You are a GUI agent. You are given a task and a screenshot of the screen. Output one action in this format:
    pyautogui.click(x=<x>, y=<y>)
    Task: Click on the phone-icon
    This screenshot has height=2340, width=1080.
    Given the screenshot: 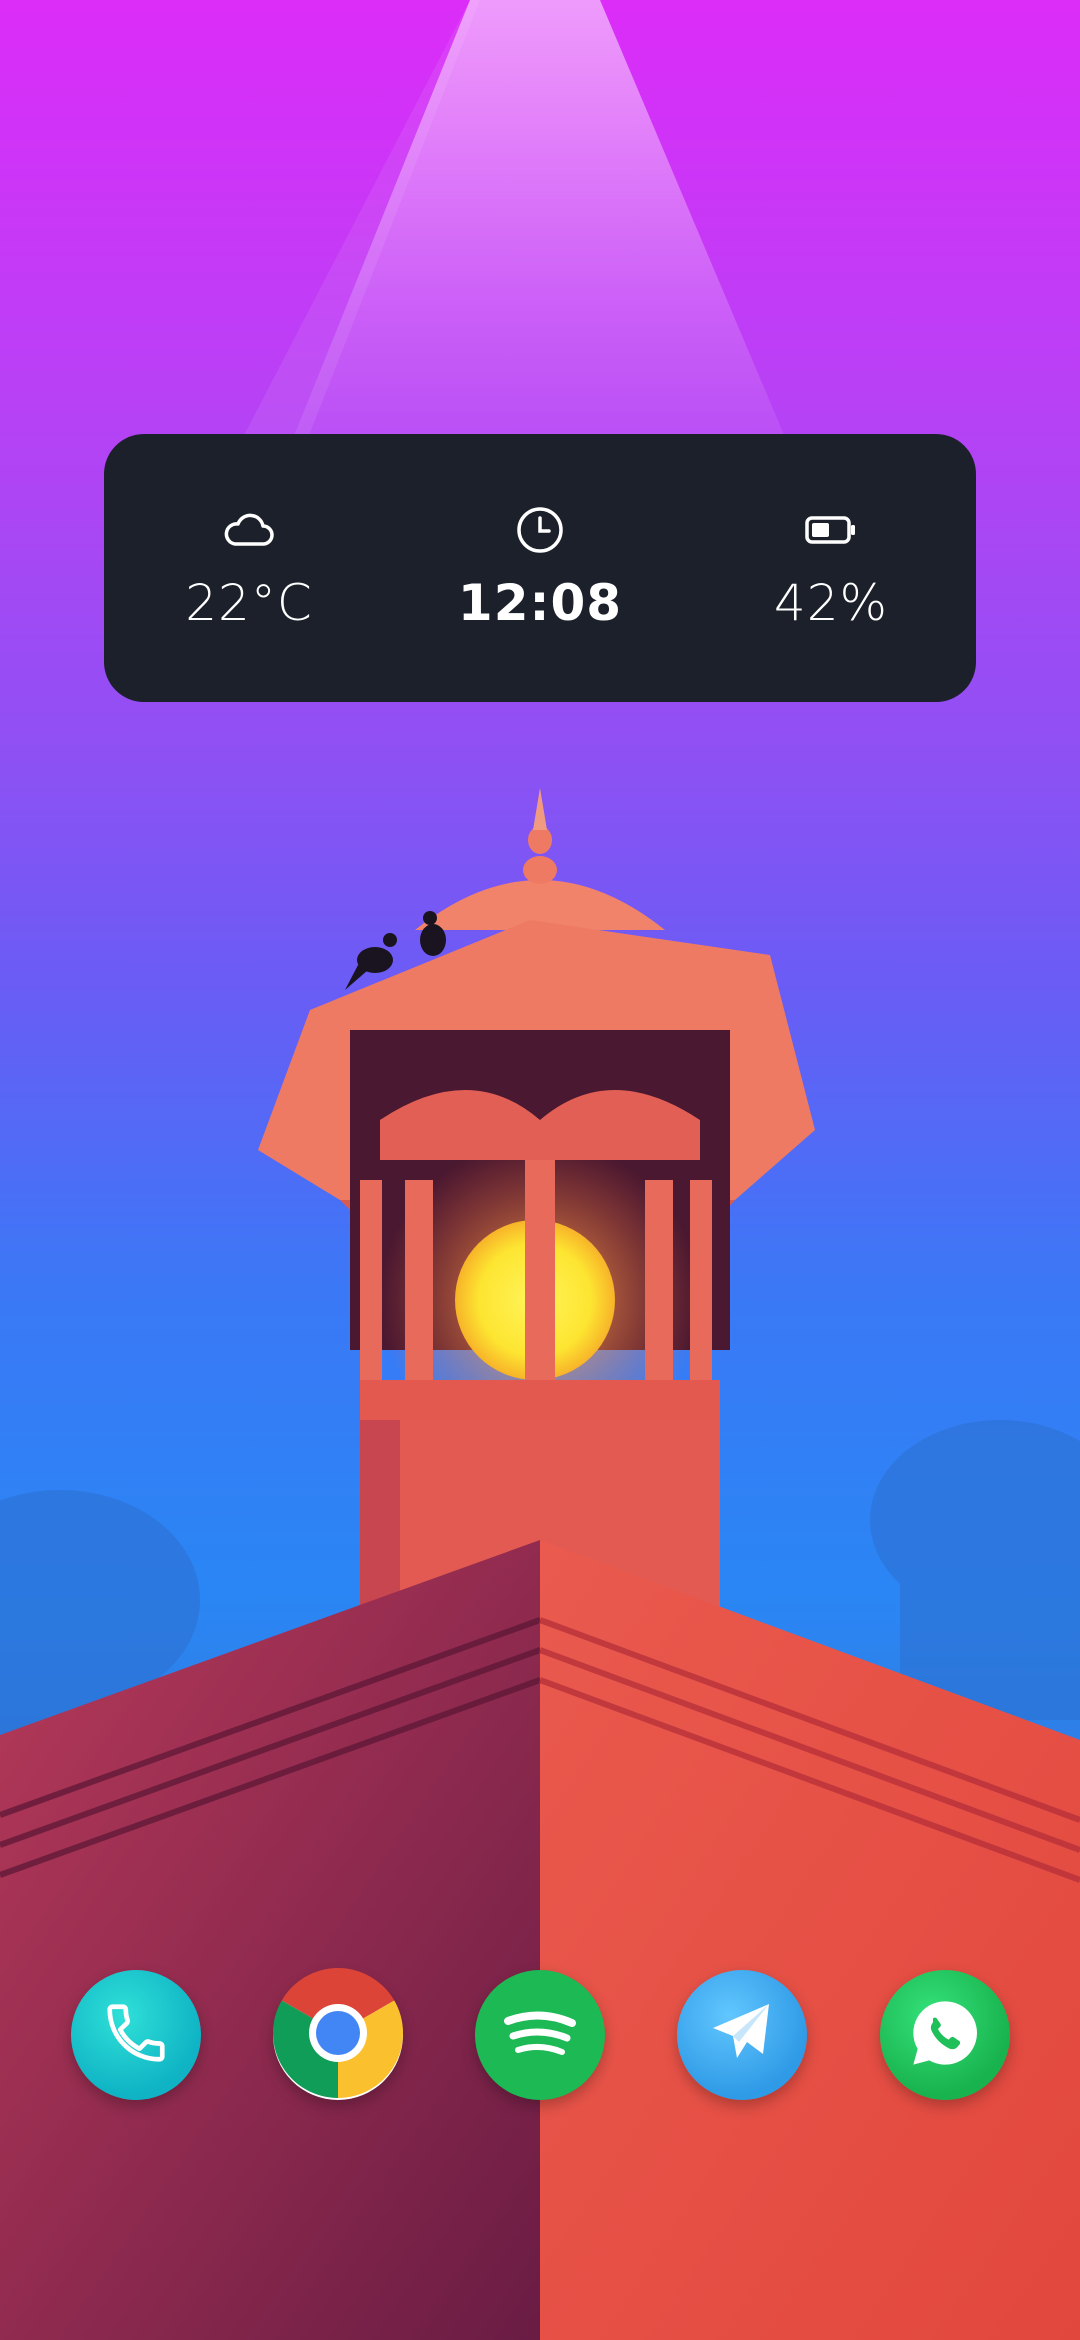 What is the action you would take?
    pyautogui.click(x=136, y=2035)
    